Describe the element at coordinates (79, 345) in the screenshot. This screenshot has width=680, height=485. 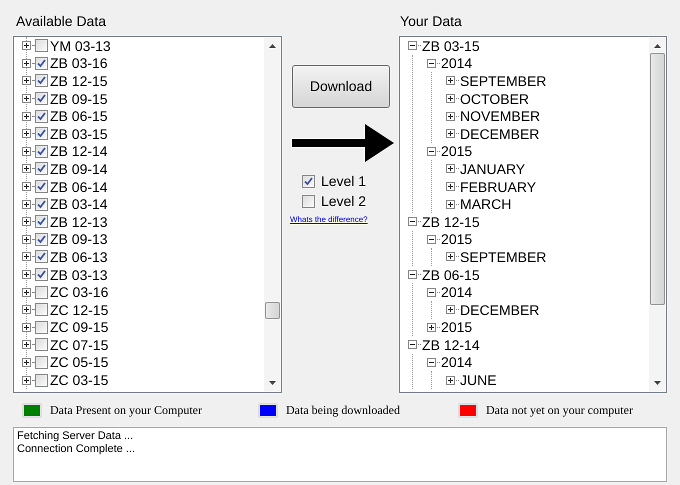
I see `tree-item: ZC 07-15` at that location.